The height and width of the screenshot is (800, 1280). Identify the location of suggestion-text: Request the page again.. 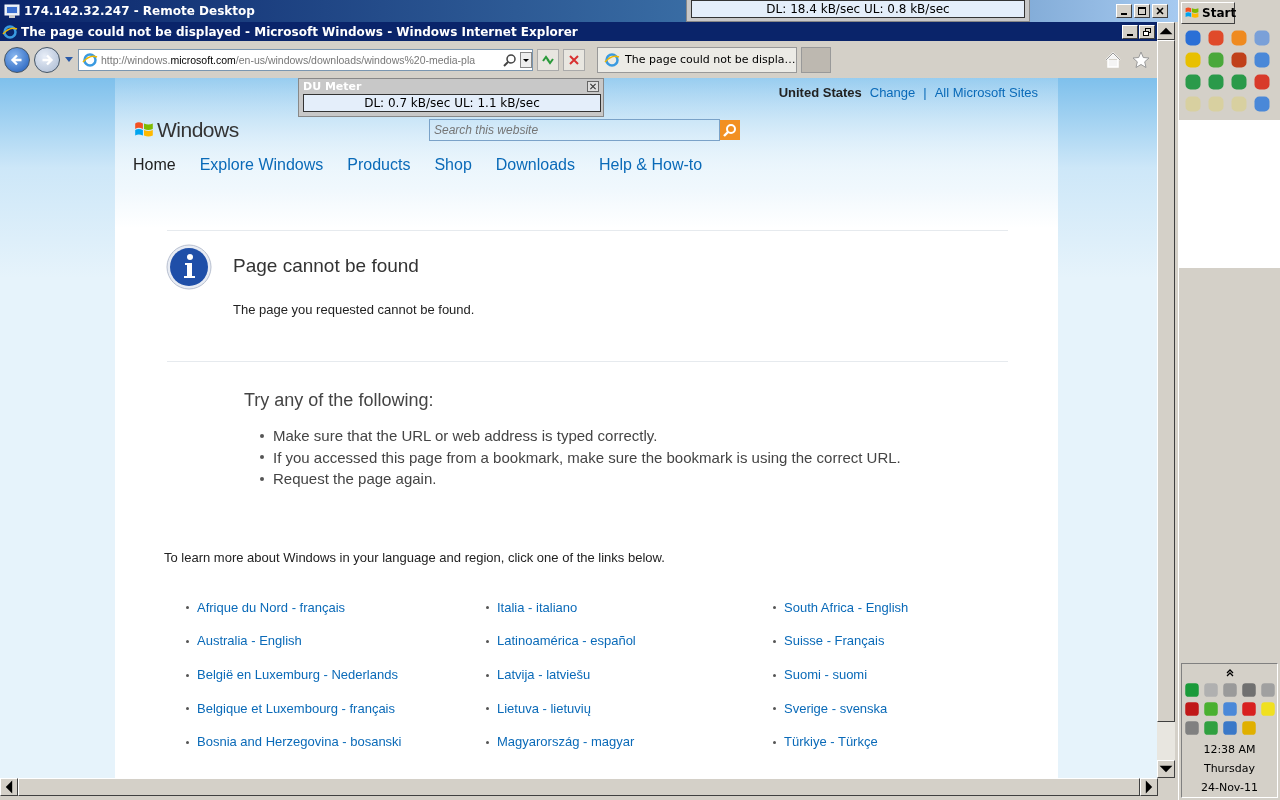
(355, 479).